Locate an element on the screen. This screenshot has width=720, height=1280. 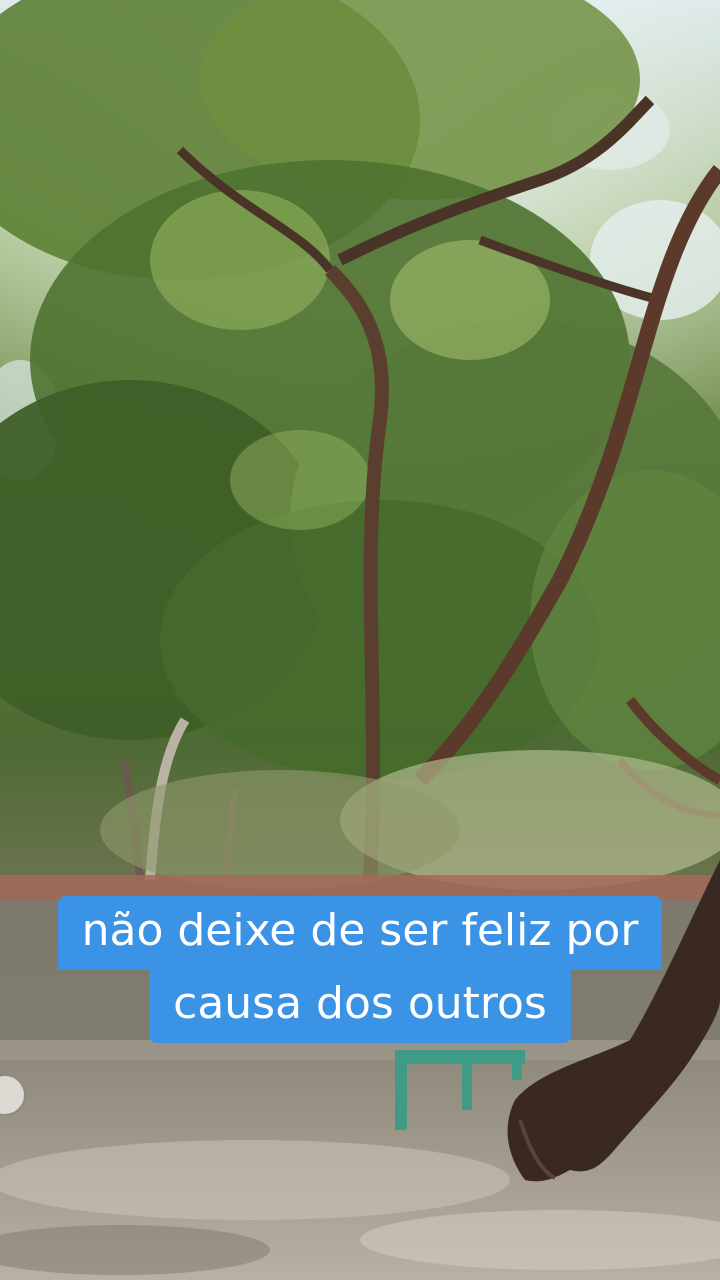
caption-line-2: causa dos outros is located at coordinates (360, 1006).